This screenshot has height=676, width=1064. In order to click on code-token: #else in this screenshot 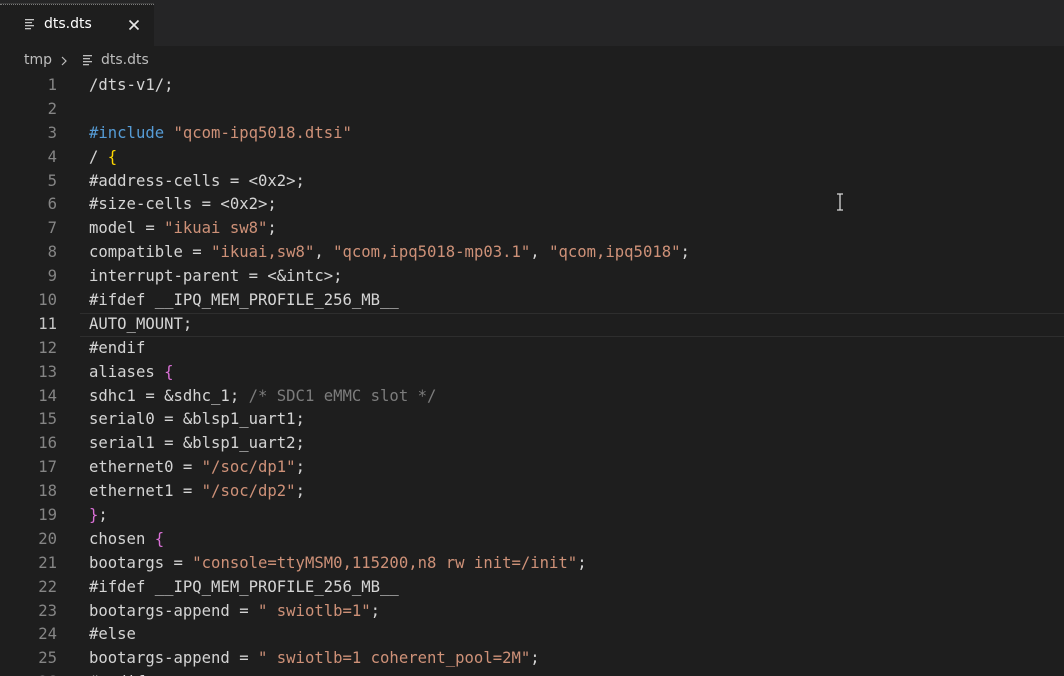, I will do `click(112, 634)`.